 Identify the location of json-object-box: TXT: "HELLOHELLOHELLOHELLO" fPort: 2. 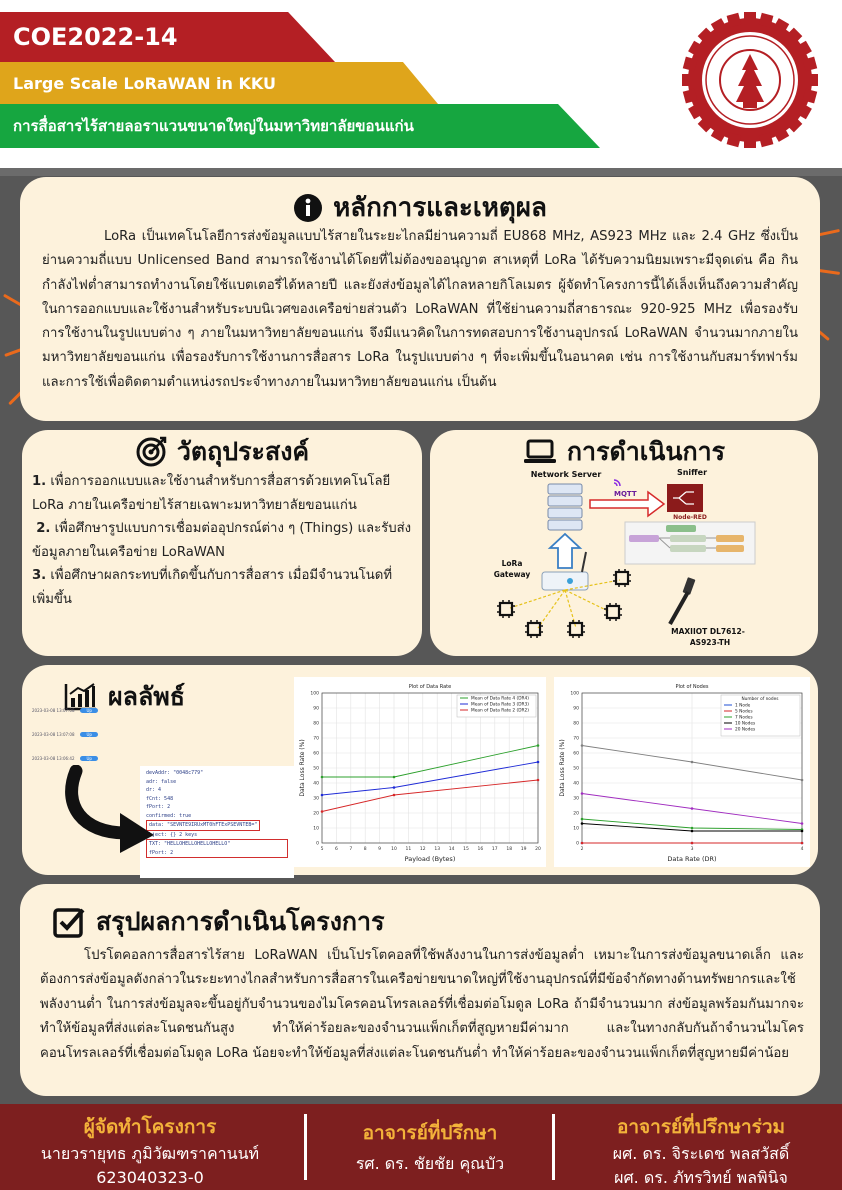
(217, 848).